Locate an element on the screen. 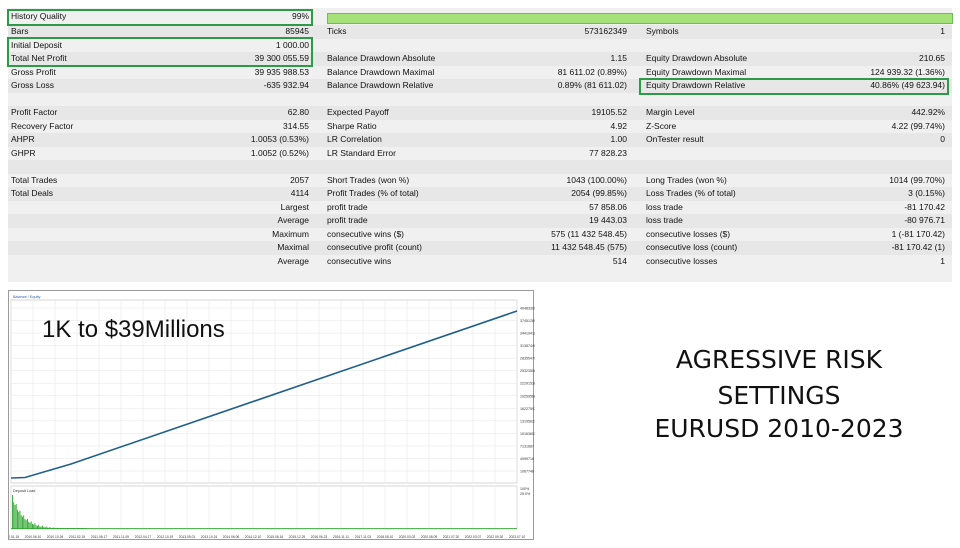 The image size is (960, 548). y-tick-label: 31387449 is located at coordinates (527, 346).